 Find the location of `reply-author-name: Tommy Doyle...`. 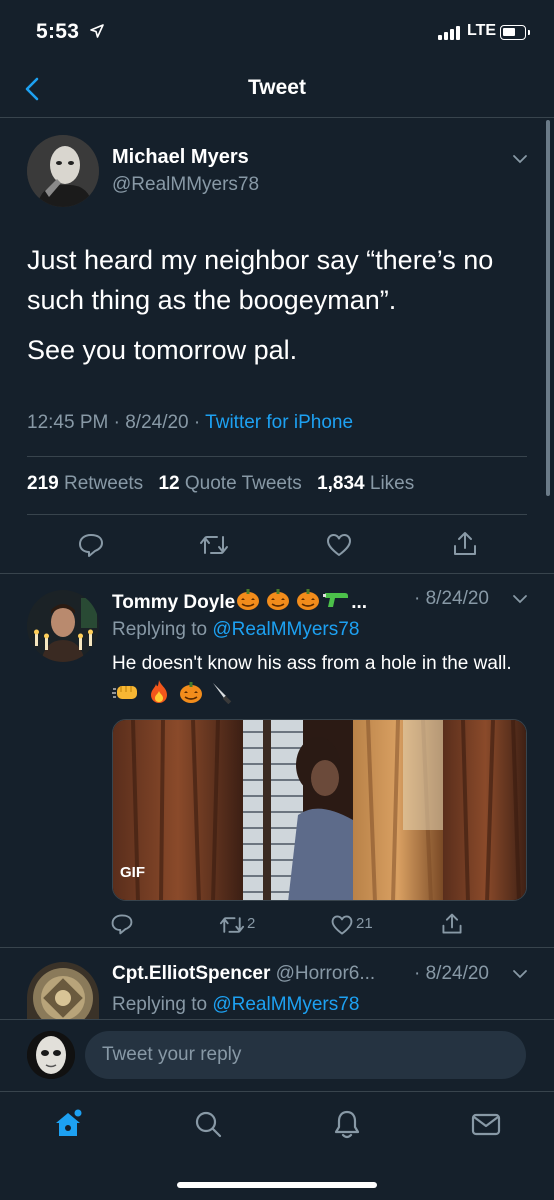

reply-author-name: Tommy Doyle... is located at coordinates (239, 600).